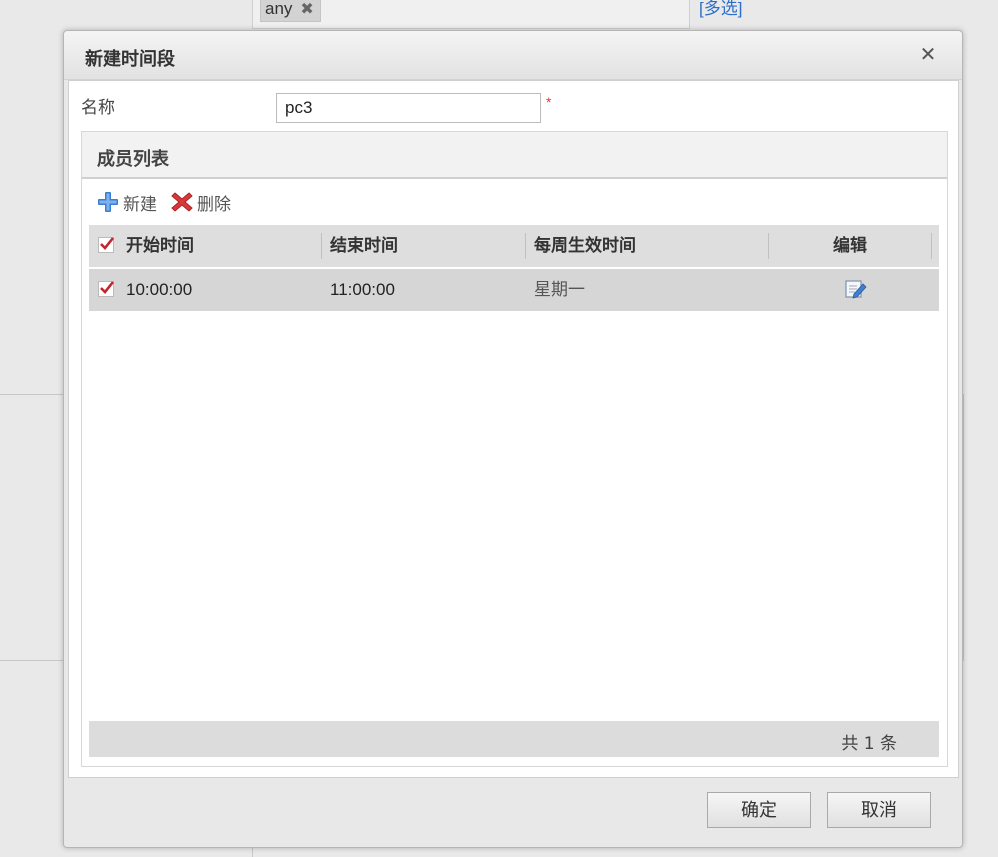  What do you see at coordinates (514, 739) in the screenshot?
I see `grid-footer: 共 1 条` at bounding box center [514, 739].